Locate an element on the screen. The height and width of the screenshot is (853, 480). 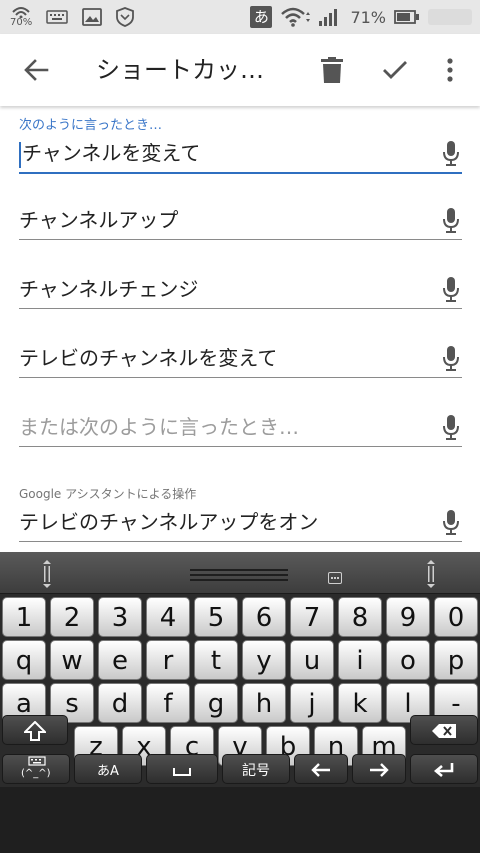
phrase-field-3: チャンネルチェンジ is located at coordinates (240, 287).